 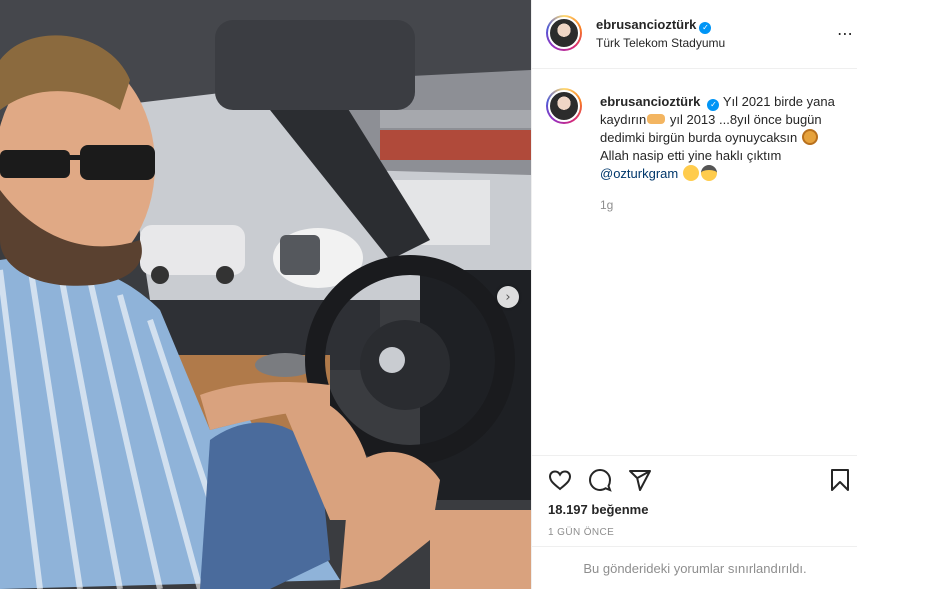 I want to click on bookmark-icon, so click(x=840, y=480).